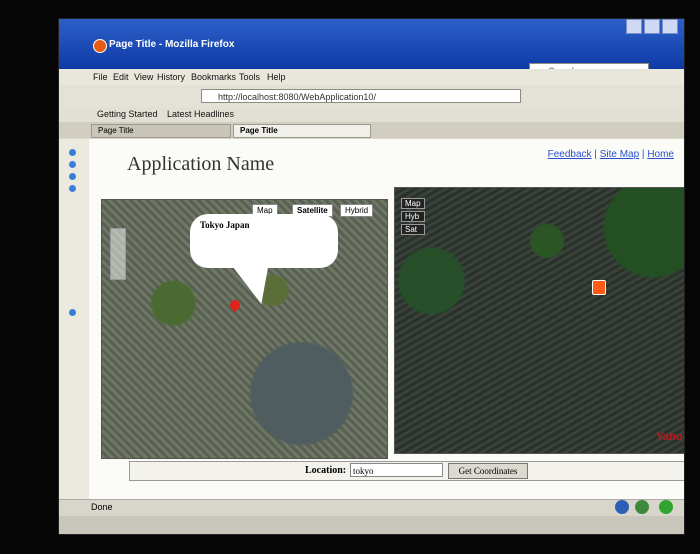 This screenshot has width=700, height=554. I want to click on bookmark-latest-headlines: Latest Headlines, so click(200, 114).